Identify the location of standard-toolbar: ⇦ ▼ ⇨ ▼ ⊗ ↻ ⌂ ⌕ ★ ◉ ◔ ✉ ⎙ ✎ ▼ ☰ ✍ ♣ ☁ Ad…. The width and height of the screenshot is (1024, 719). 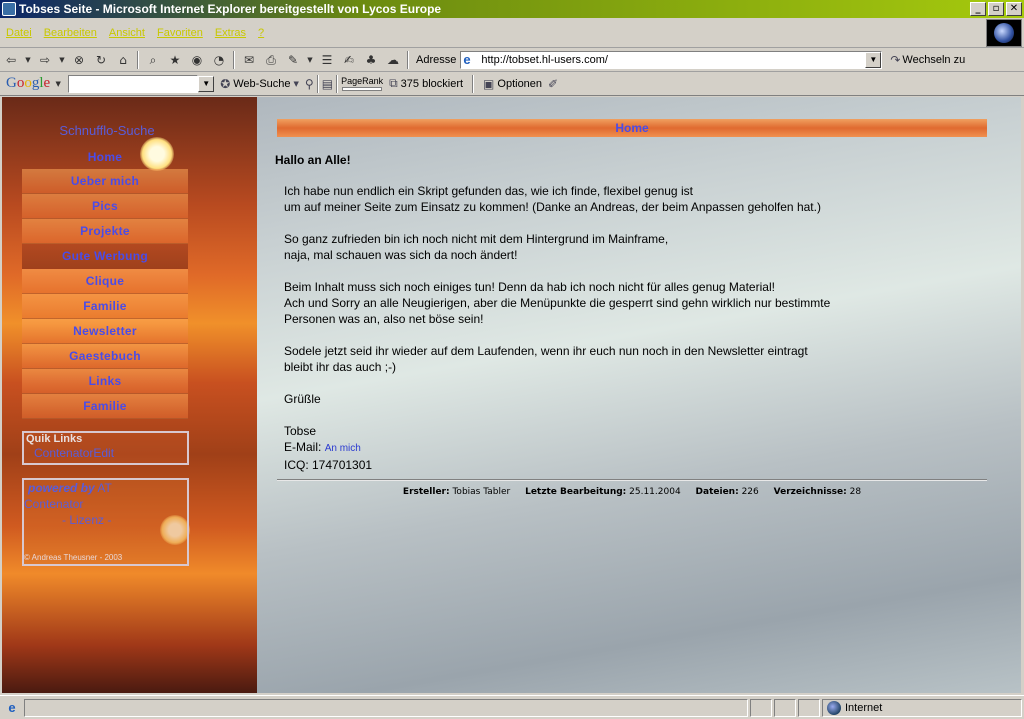
(512, 60).